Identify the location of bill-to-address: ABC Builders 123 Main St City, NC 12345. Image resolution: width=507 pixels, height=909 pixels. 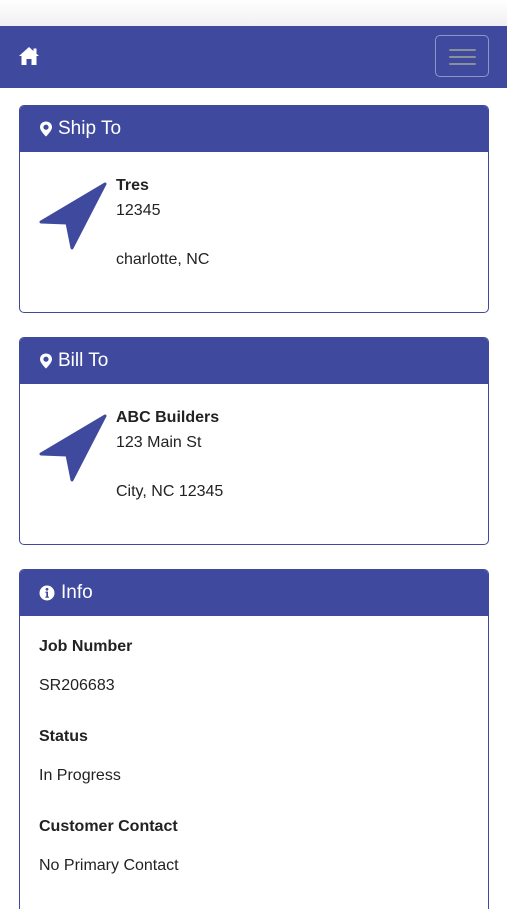
(169, 455).